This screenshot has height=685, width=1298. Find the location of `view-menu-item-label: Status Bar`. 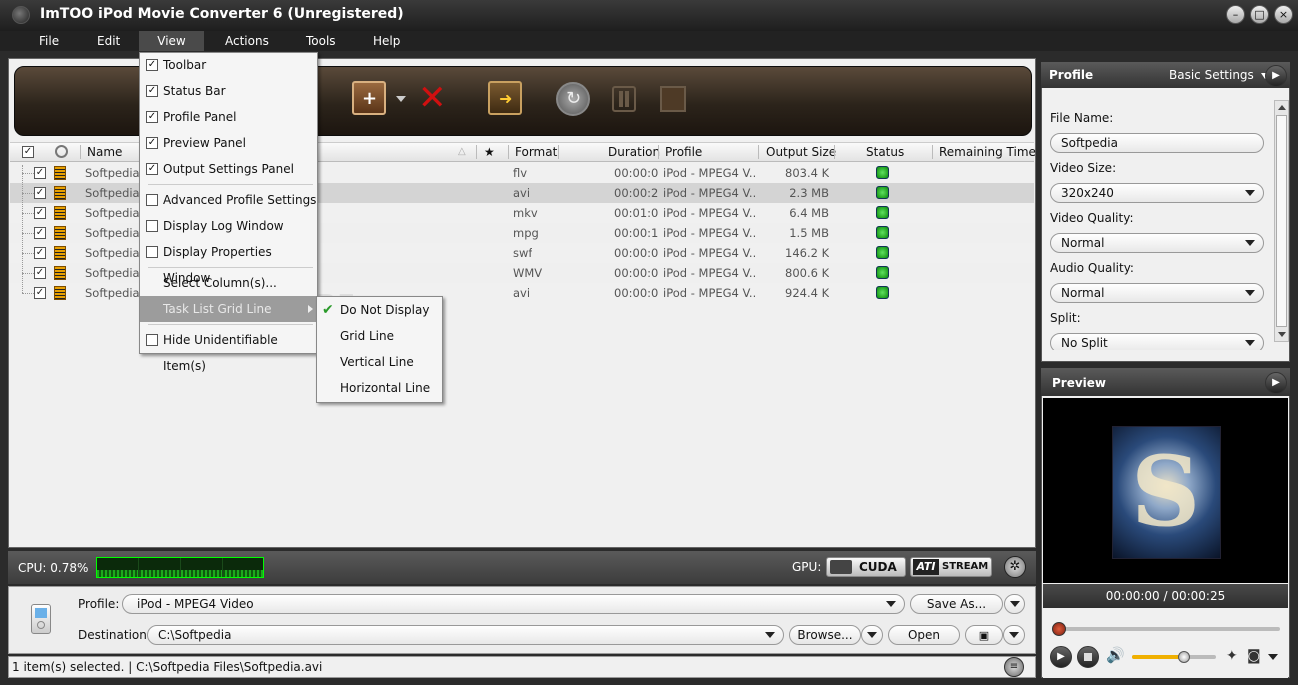

view-menu-item-label: Status Bar is located at coordinates (194, 91).